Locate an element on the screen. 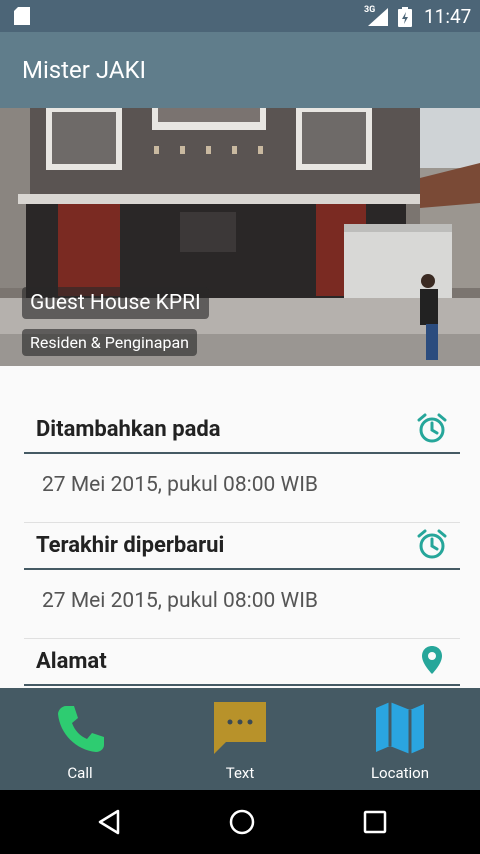 This screenshot has height=854, width=480. detail-header: Terakhir diperbarui is located at coordinates (242, 546).